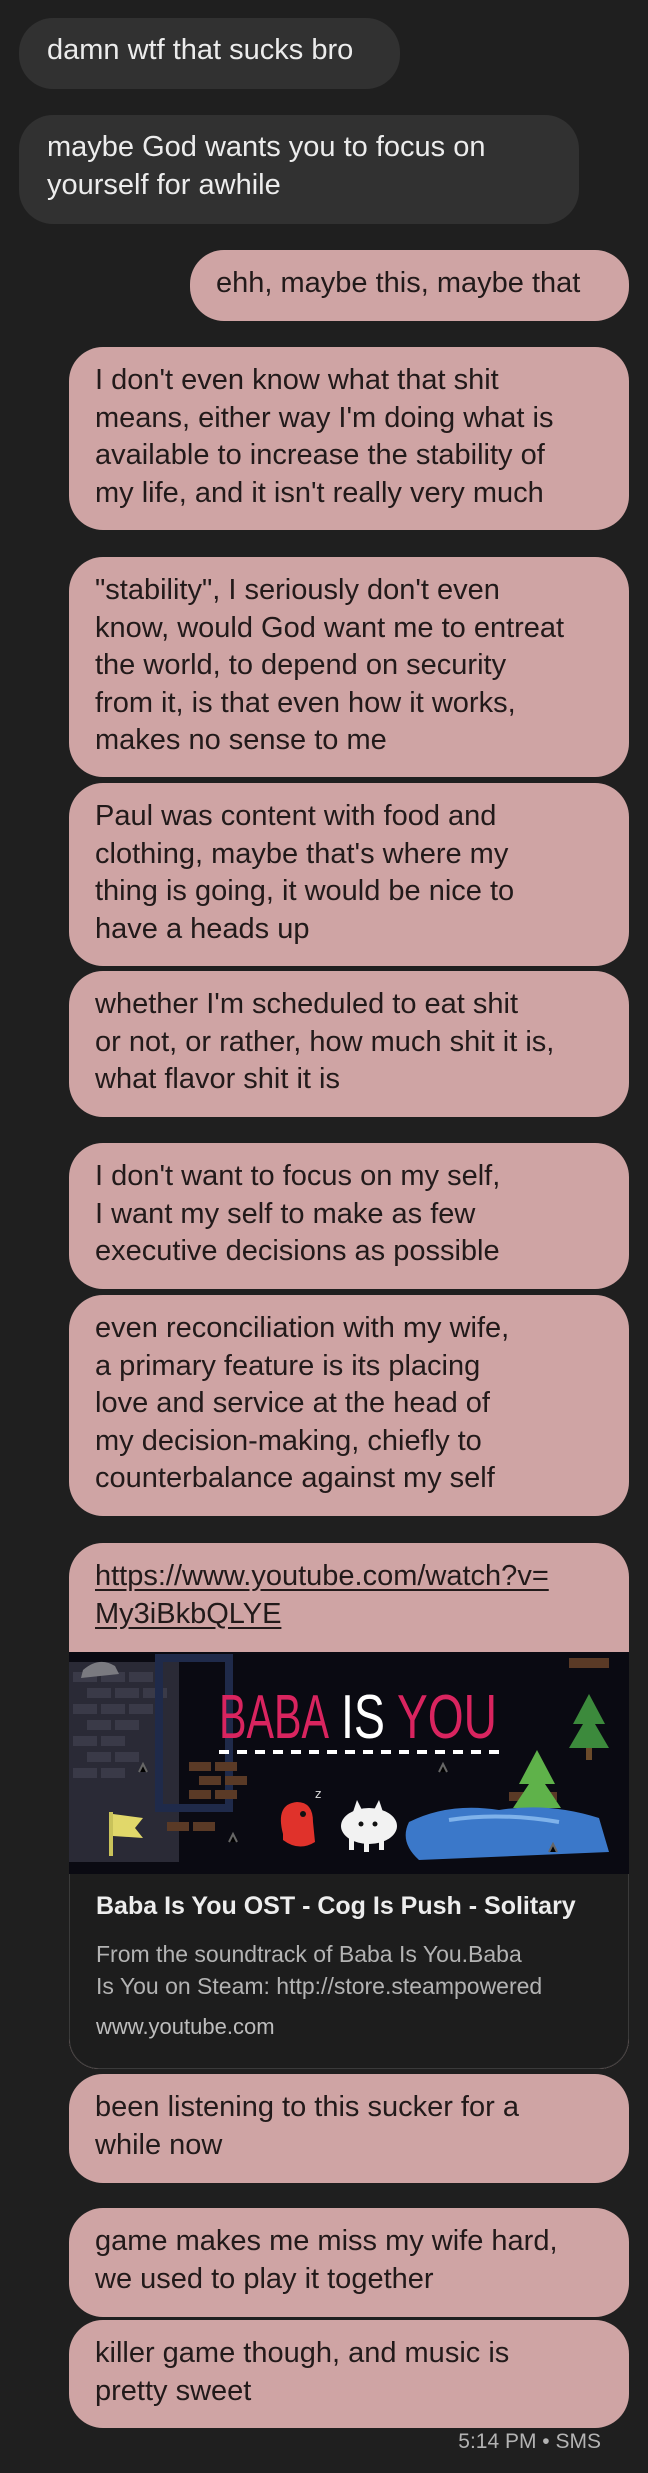 Image resolution: width=648 pixels, height=2473 pixels. I want to click on thumbnail-title-baba: BABA, so click(274, 1717).